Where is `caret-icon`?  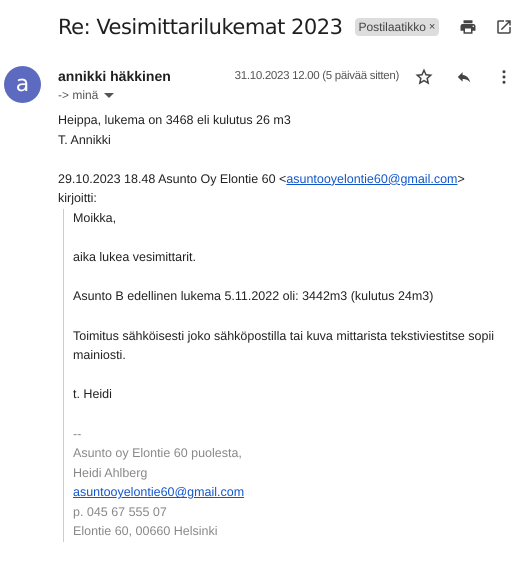 caret-icon is located at coordinates (109, 95).